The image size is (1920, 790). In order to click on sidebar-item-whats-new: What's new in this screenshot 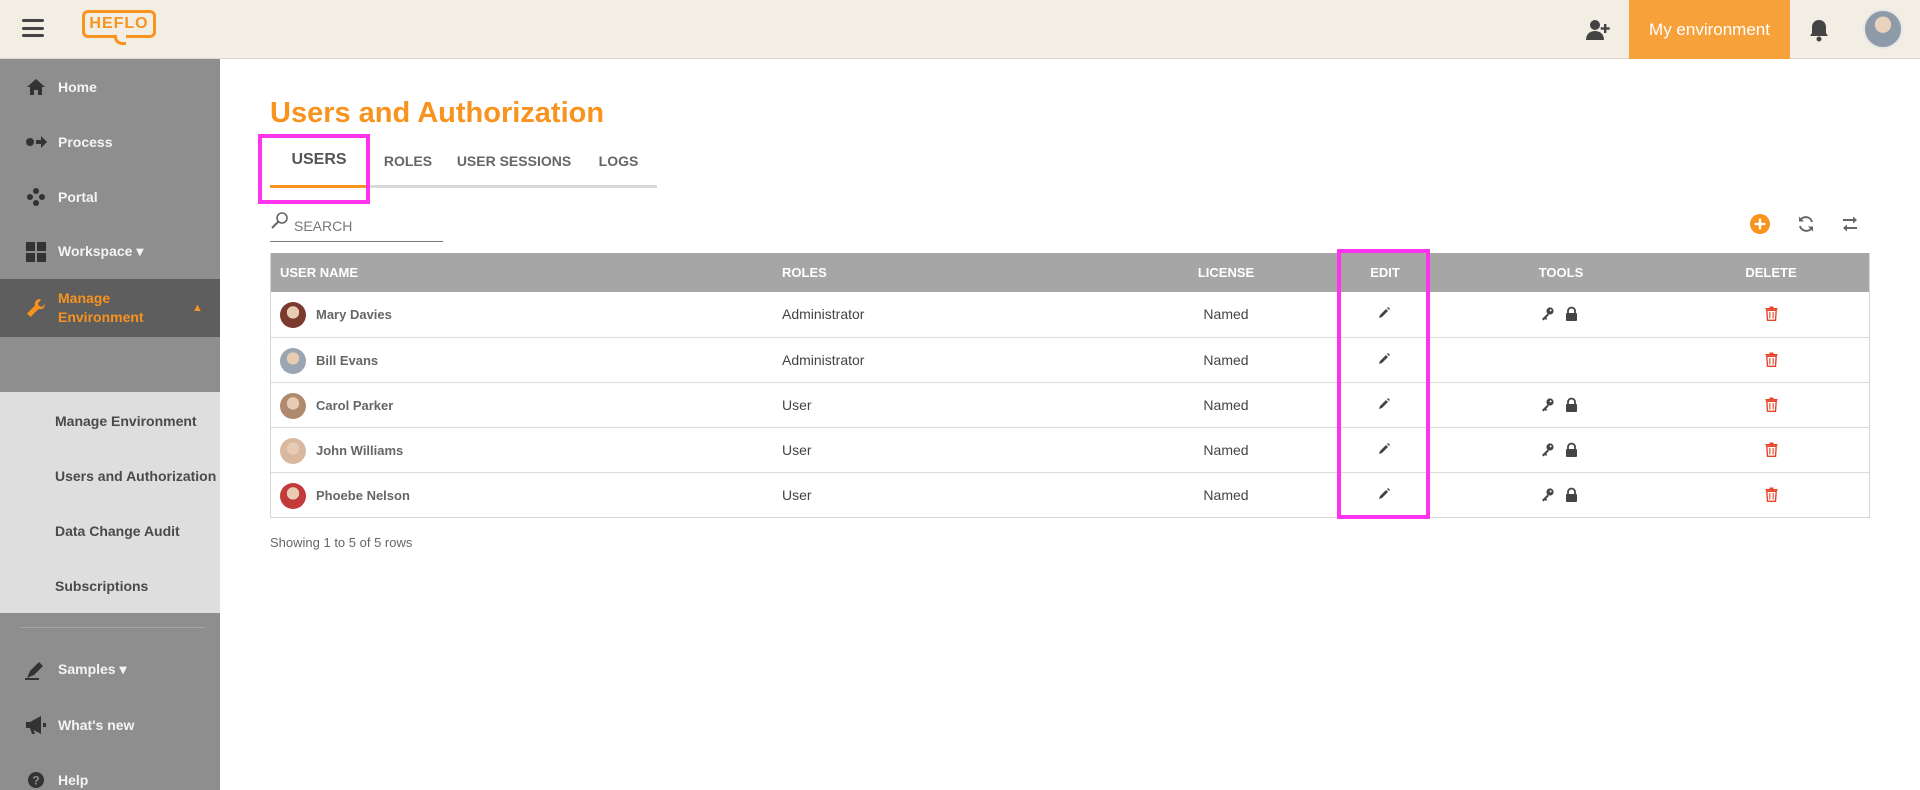, I will do `click(110, 724)`.